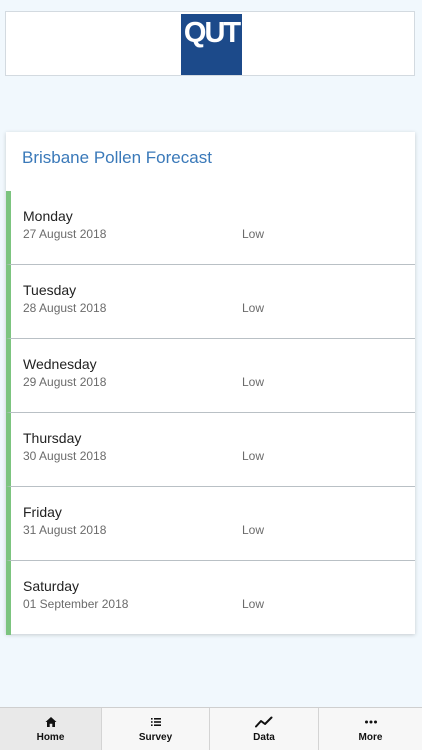 Image resolution: width=422 pixels, height=750 pixels. I want to click on day-name: Thursday, so click(52, 438).